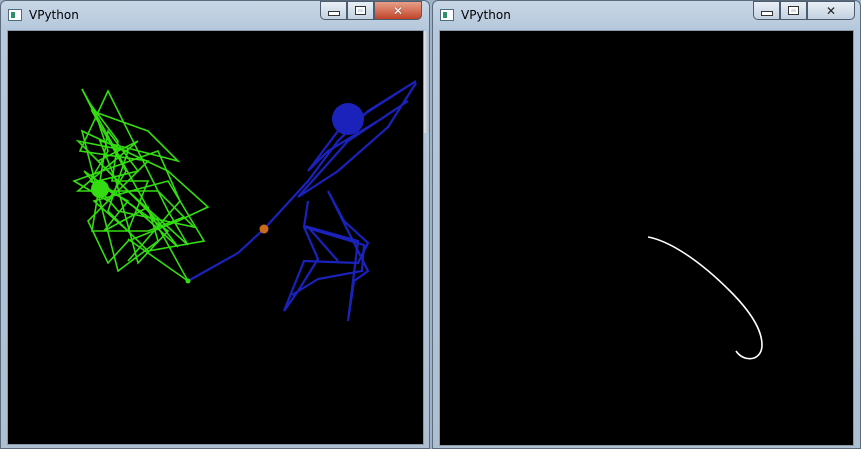  Describe the element at coordinates (426, 82) in the screenshot. I see `scrollbar-thumb` at that location.